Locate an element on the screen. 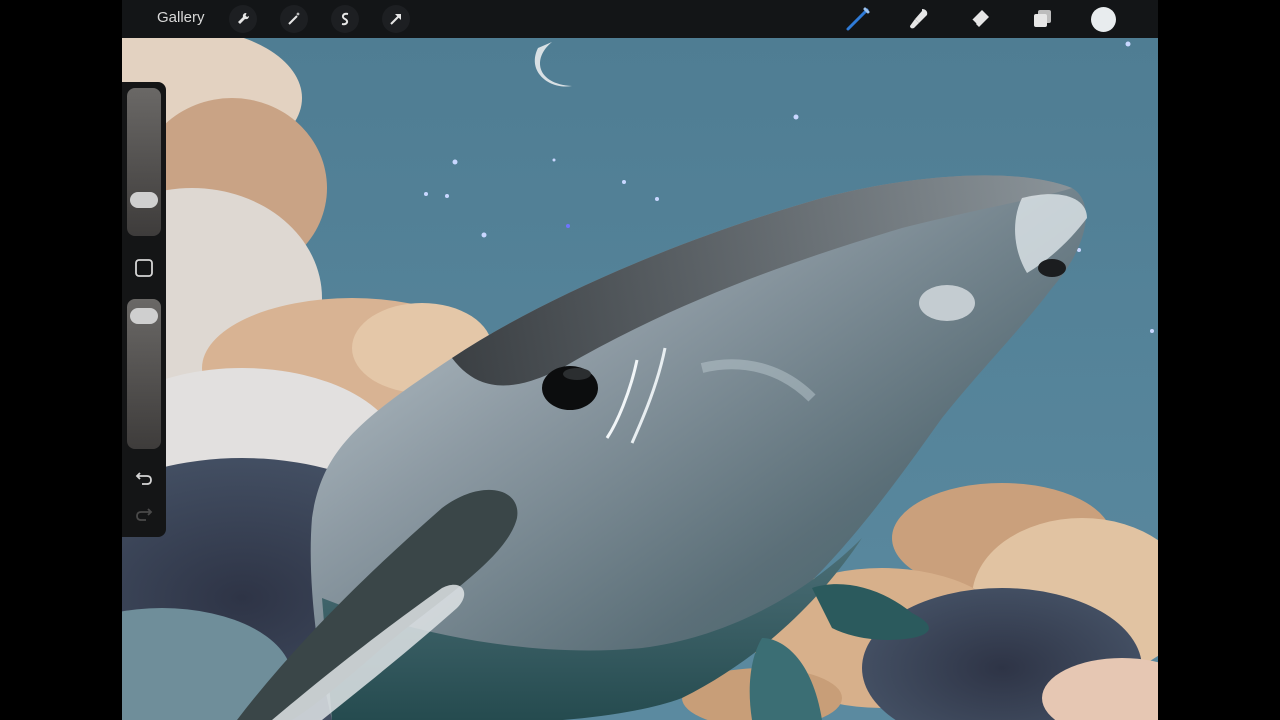 The height and width of the screenshot is (720, 1280). eraser-icon is located at coordinates (980, 18).